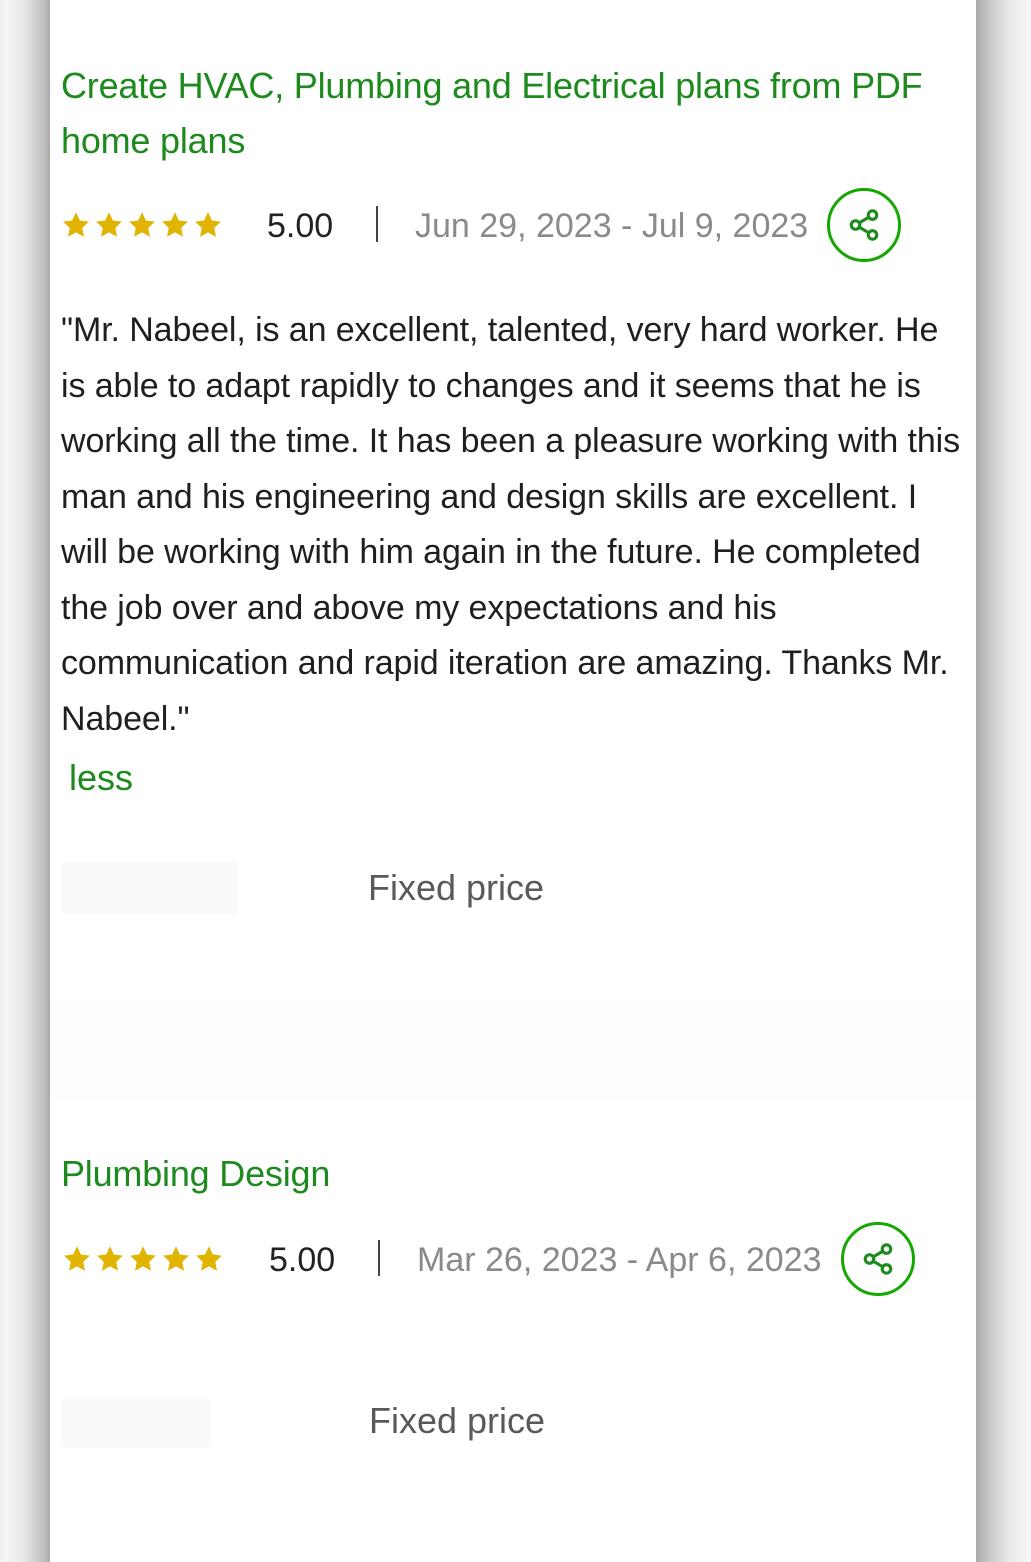  I want to click on contract-dates: Mar 26, 2023 - Apr 6, 2023, so click(619, 1260).